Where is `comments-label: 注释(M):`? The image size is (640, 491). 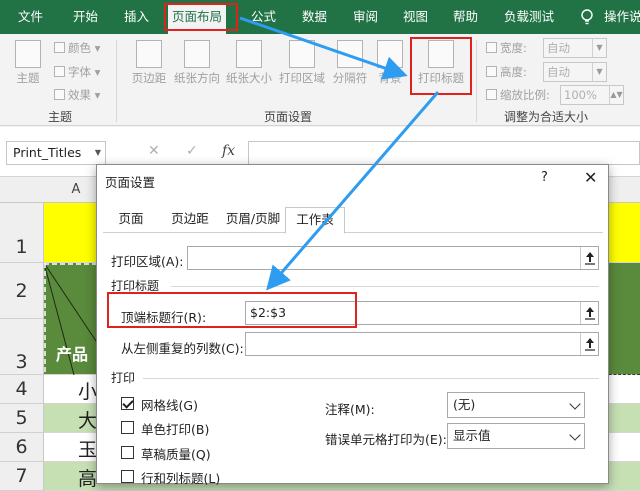 comments-label: 注释(M): is located at coordinates (350, 409).